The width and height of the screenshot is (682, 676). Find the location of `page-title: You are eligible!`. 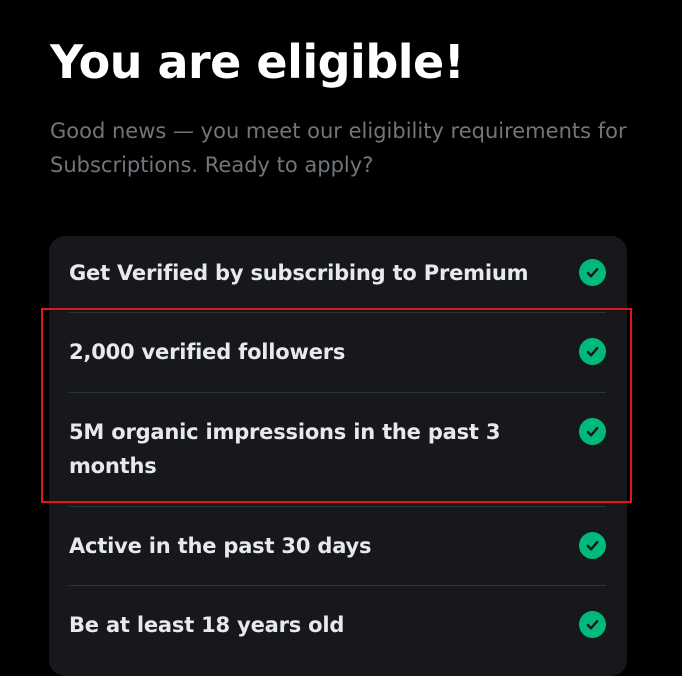

page-title: You are eligible! is located at coordinates (257, 62).